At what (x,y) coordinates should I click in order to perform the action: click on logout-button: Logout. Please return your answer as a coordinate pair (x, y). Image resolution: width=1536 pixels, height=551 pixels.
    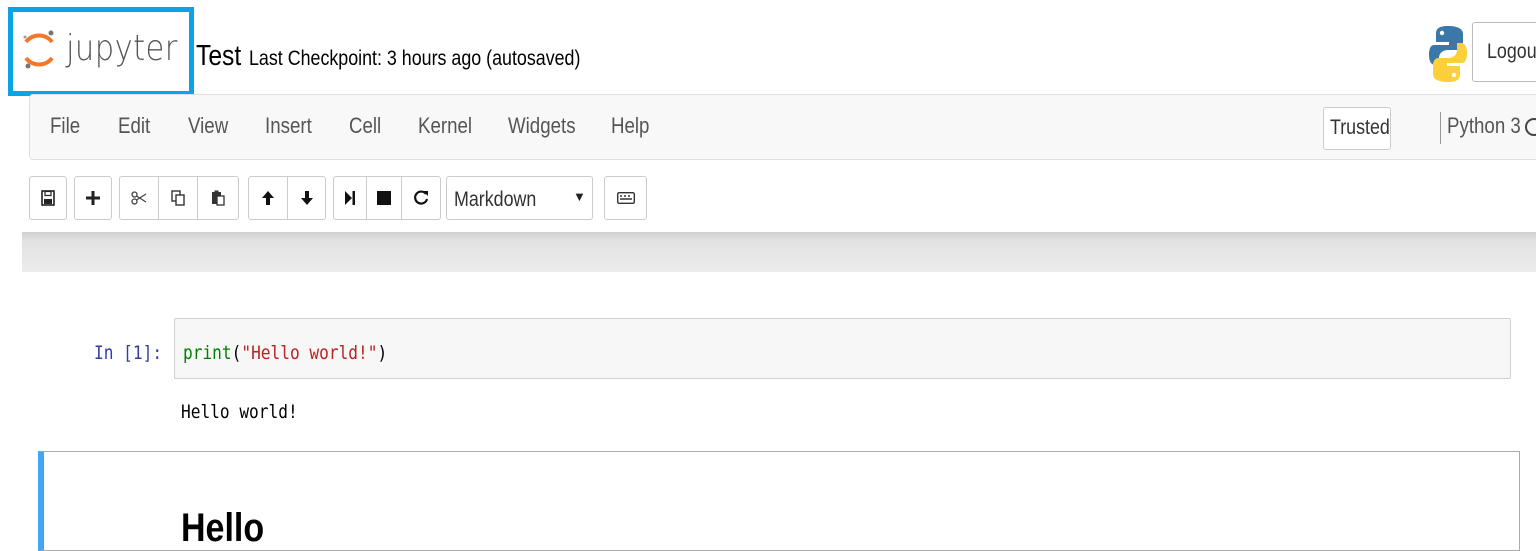
    Looking at the image, I should click on (1504, 52).